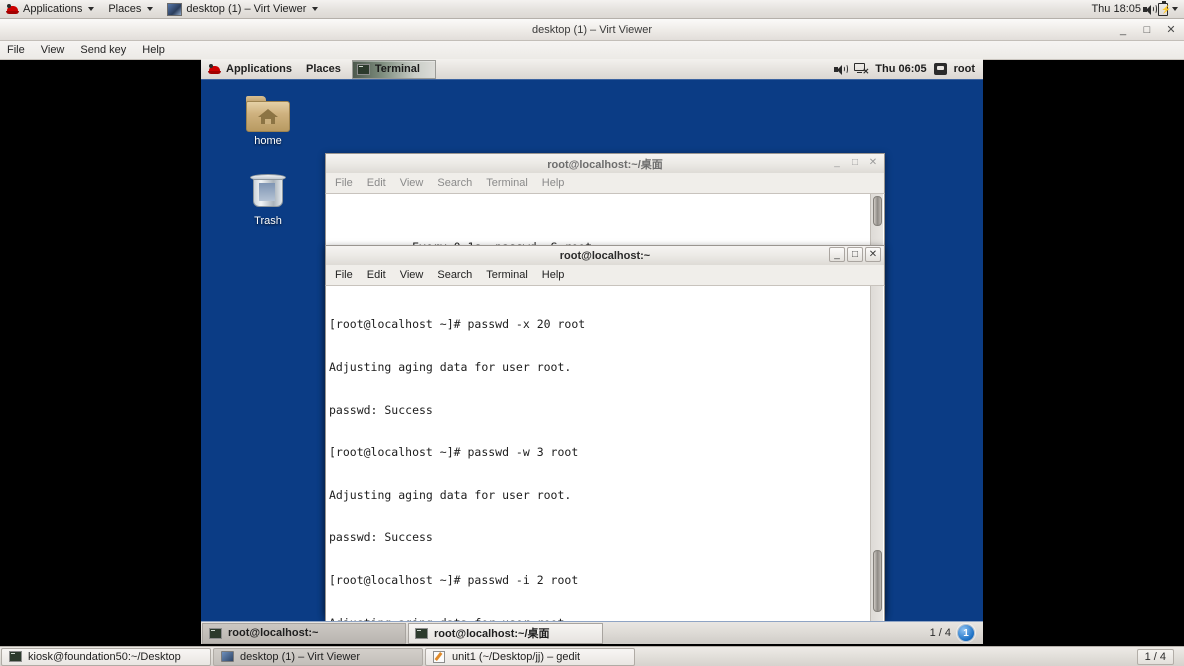  Describe the element at coordinates (1164, 8) in the screenshot. I see `battery-icon: ⚡` at that location.